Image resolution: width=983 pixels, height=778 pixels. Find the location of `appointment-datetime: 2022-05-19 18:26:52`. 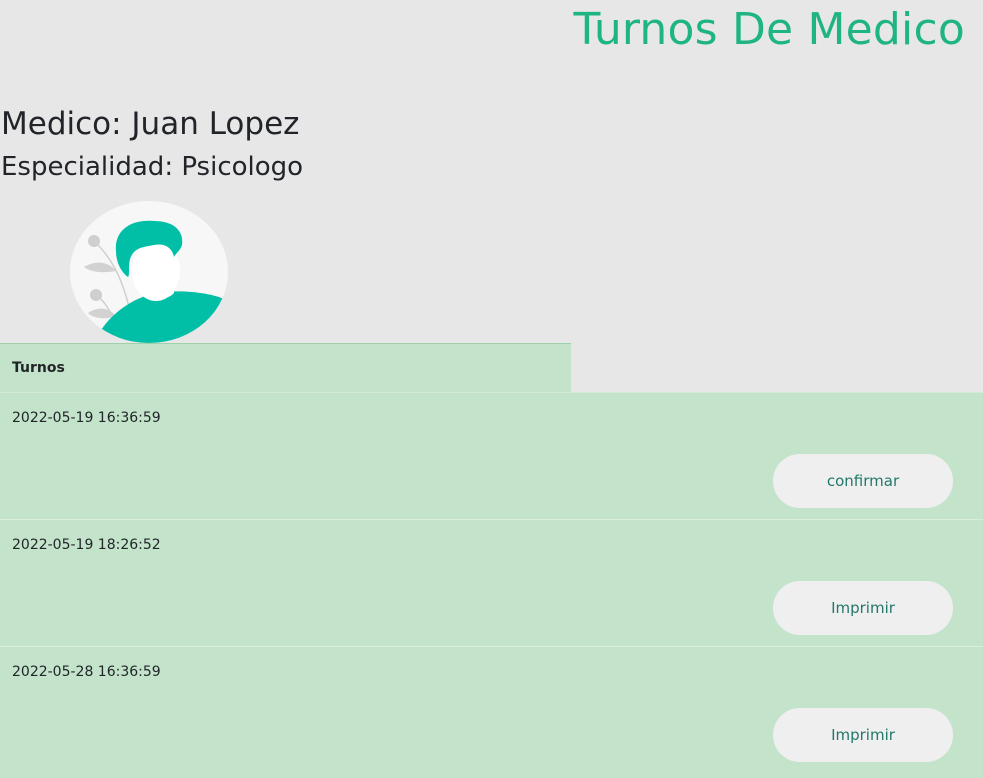

appointment-datetime: 2022-05-19 18:26:52 is located at coordinates (86, 545).